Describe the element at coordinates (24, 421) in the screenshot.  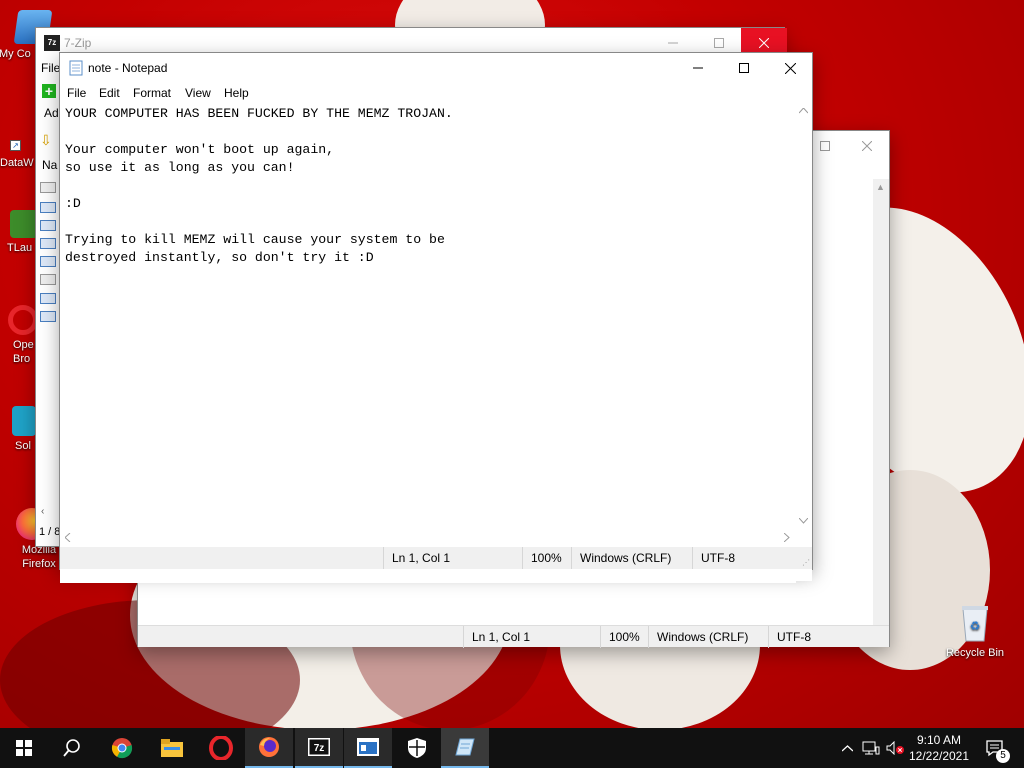
I see `sol-icon` at that location.